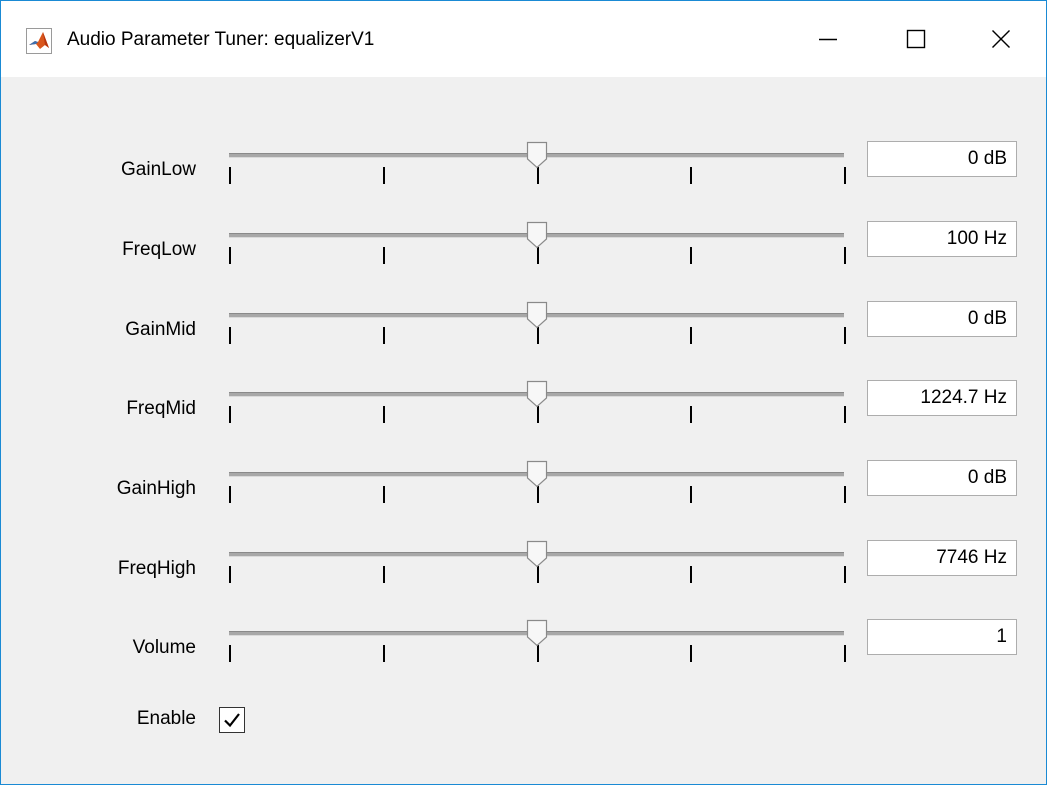 This screenshot has height=785, width=1047. What do you see at coordinates (942, 558) in the screenshot?
I see `parameter-value-field: 7746 Hz` at bounding box center [942, 558].